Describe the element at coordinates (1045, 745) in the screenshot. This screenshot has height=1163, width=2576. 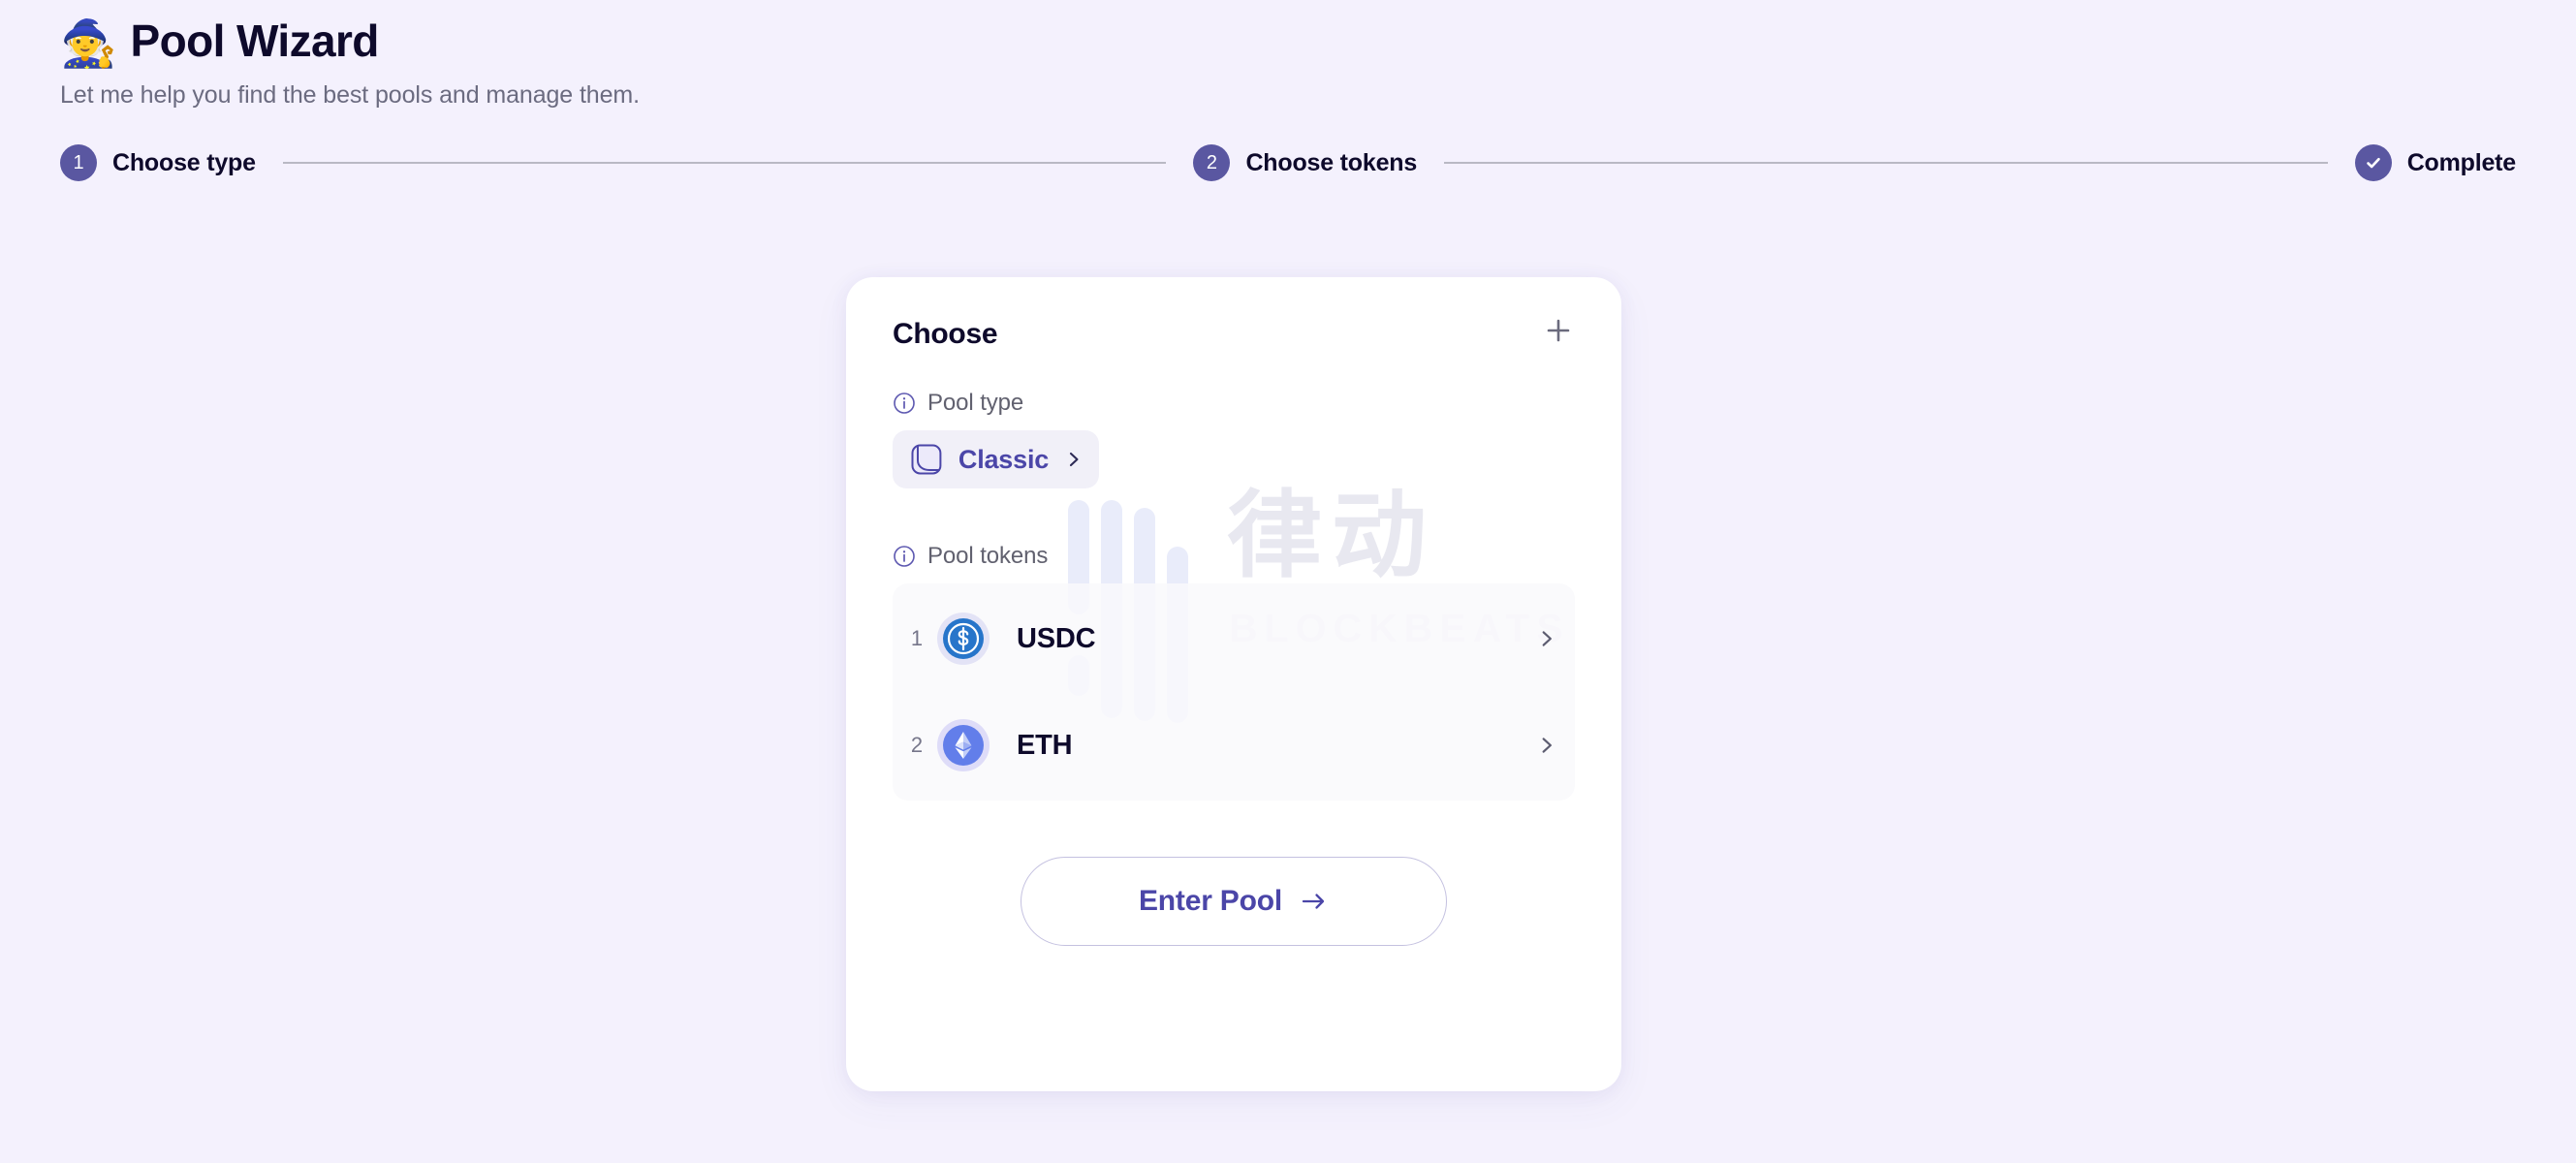
I see `token-symbol: ETH` at that location.